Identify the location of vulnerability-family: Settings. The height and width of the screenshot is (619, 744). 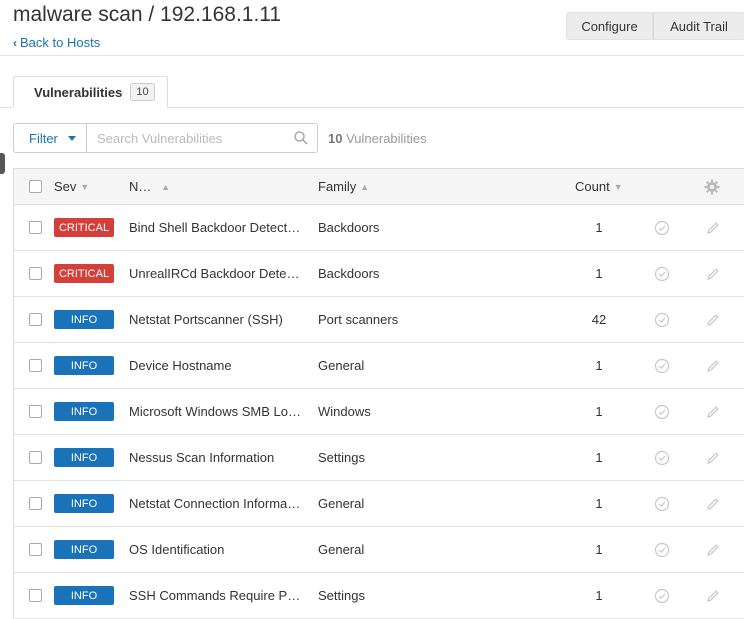
(341, 457).